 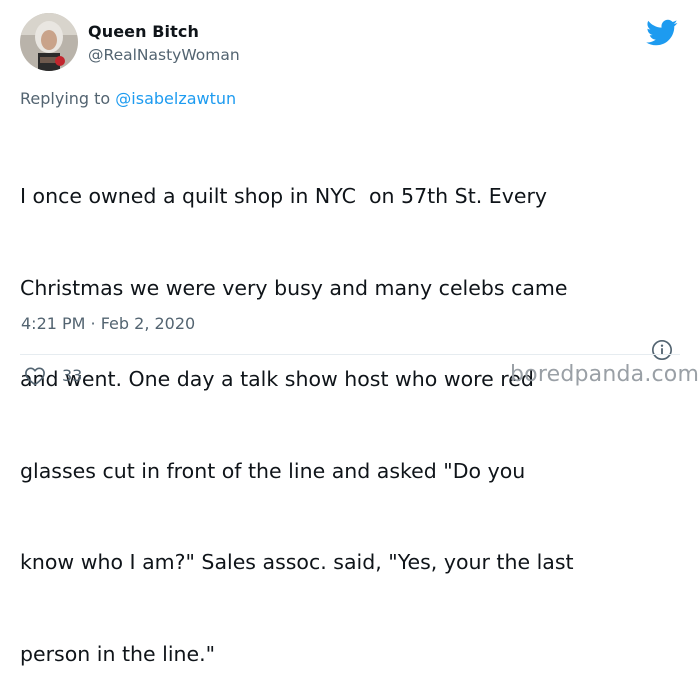 I want to click on twitter-bird-icon, so click(x=662, y=33).